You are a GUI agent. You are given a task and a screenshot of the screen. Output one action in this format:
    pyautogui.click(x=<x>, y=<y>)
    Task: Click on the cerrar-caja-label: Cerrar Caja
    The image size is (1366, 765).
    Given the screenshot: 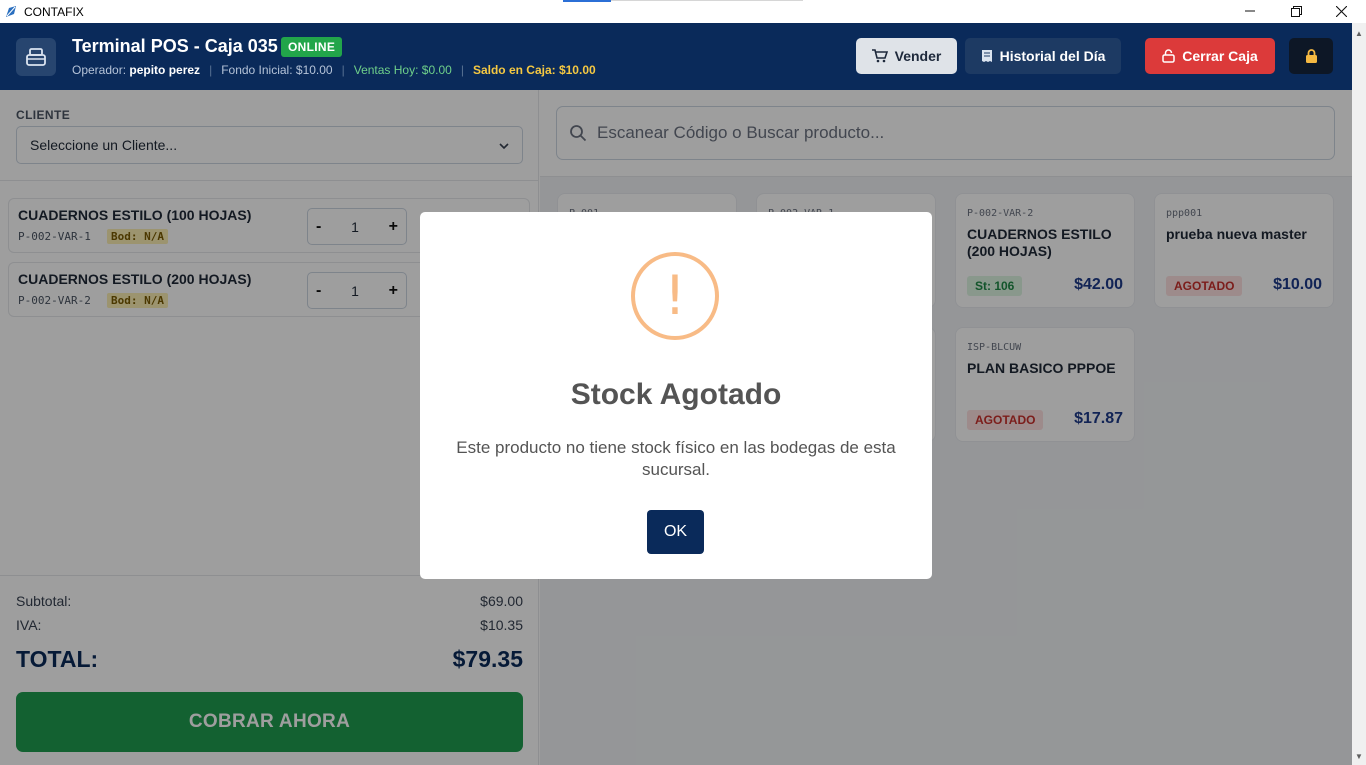 What is the action you would take?
    pyautogui.click(x=1220, y=56)
    